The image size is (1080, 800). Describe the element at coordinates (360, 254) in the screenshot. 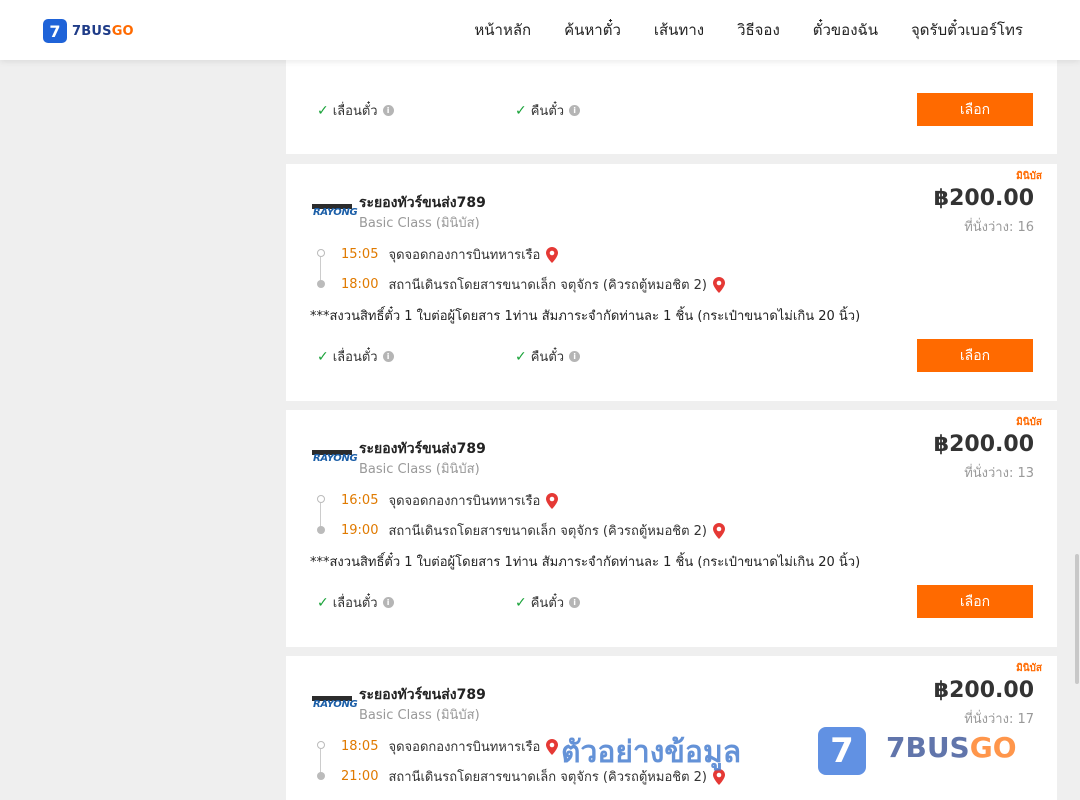

I see `departure-time: 15:05` at that location.